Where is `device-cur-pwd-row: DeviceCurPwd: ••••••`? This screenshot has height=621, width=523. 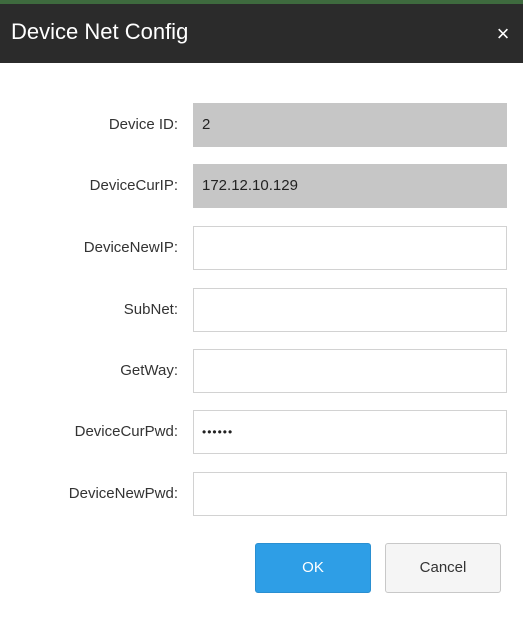 device-cur-pwd-row: DeviceCurPwd: •••••• is located at coordinates (261, 432).